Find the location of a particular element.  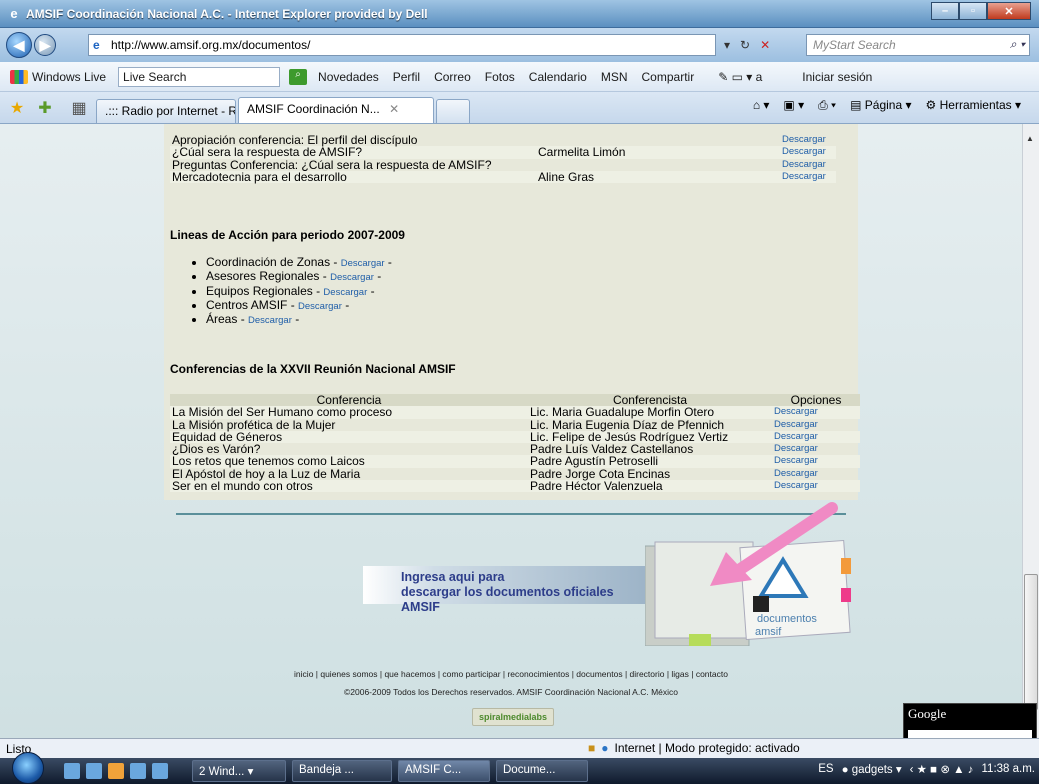

minimize-button: – is located at coordinates (945, 11).